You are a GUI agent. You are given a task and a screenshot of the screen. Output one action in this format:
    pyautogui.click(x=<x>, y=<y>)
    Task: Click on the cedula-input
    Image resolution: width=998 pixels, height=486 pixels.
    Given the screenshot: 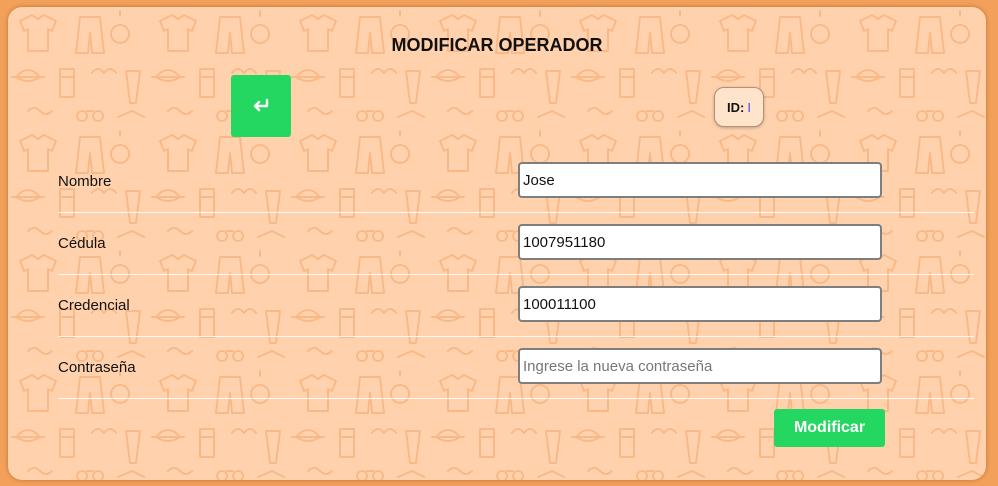 What is the action you would take?
    pyautogui.click(x=700, y=242)
    